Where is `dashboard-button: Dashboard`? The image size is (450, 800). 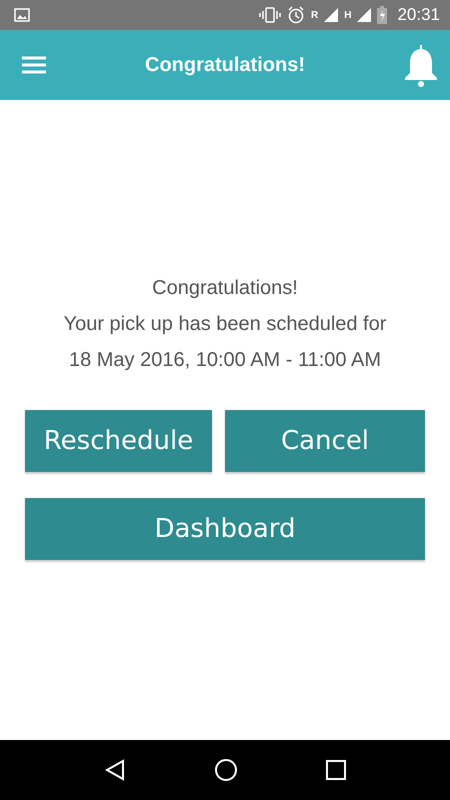 dashboard-button: Dashboard is located at coordinates (225, 529).